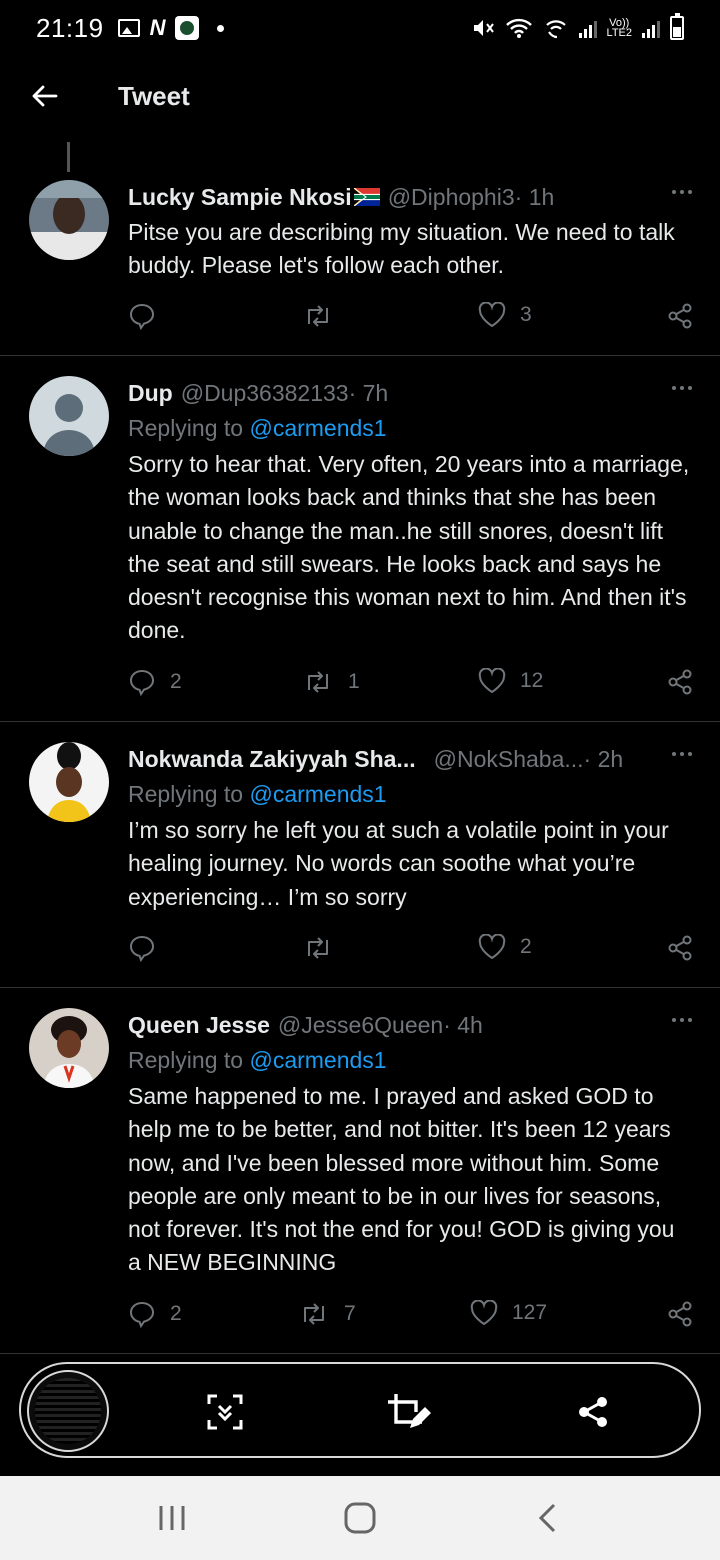  What do you see at coordinates (532, 680) in the screenshot?
I see `like-count: 12` at bounding box center [532, 680].